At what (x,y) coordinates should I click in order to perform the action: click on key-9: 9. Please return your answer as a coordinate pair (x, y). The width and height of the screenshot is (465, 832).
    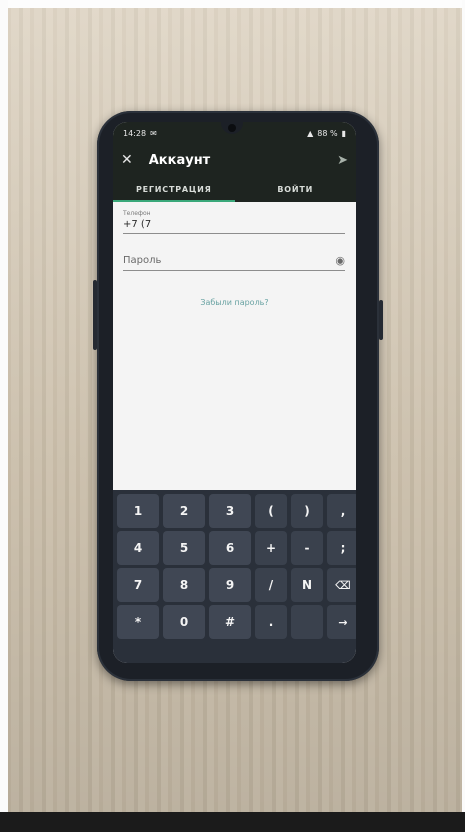
    Looking at the image, I should click on (230, 585).